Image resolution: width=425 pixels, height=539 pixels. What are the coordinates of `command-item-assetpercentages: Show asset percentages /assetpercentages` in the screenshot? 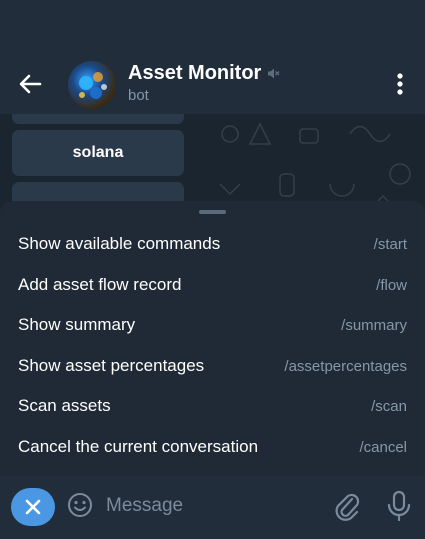 It's located at (212, 366).